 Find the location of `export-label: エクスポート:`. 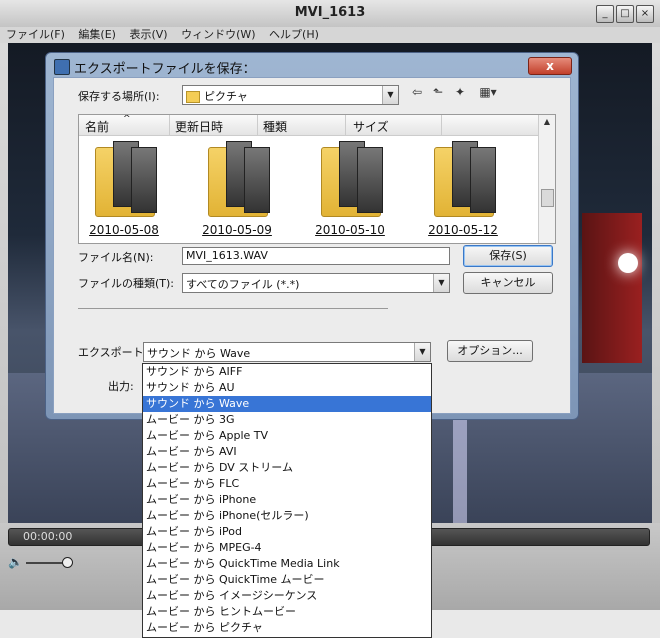

export-label: エクスポート: is located at coordinates (113, 352).